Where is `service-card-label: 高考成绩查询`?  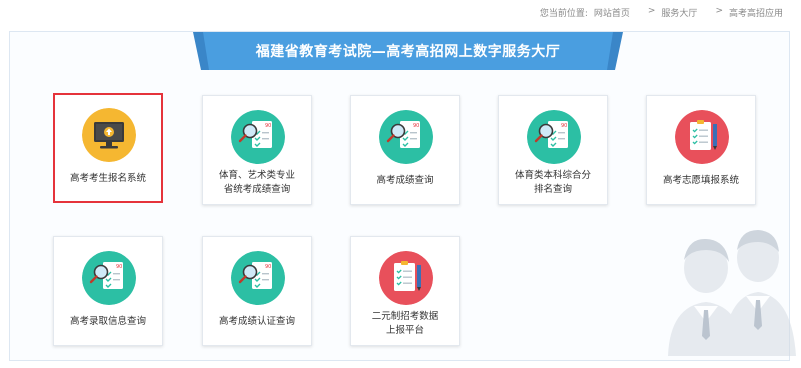
service-card-label: 高考成绩查询 is located at coordinates (405, 180).